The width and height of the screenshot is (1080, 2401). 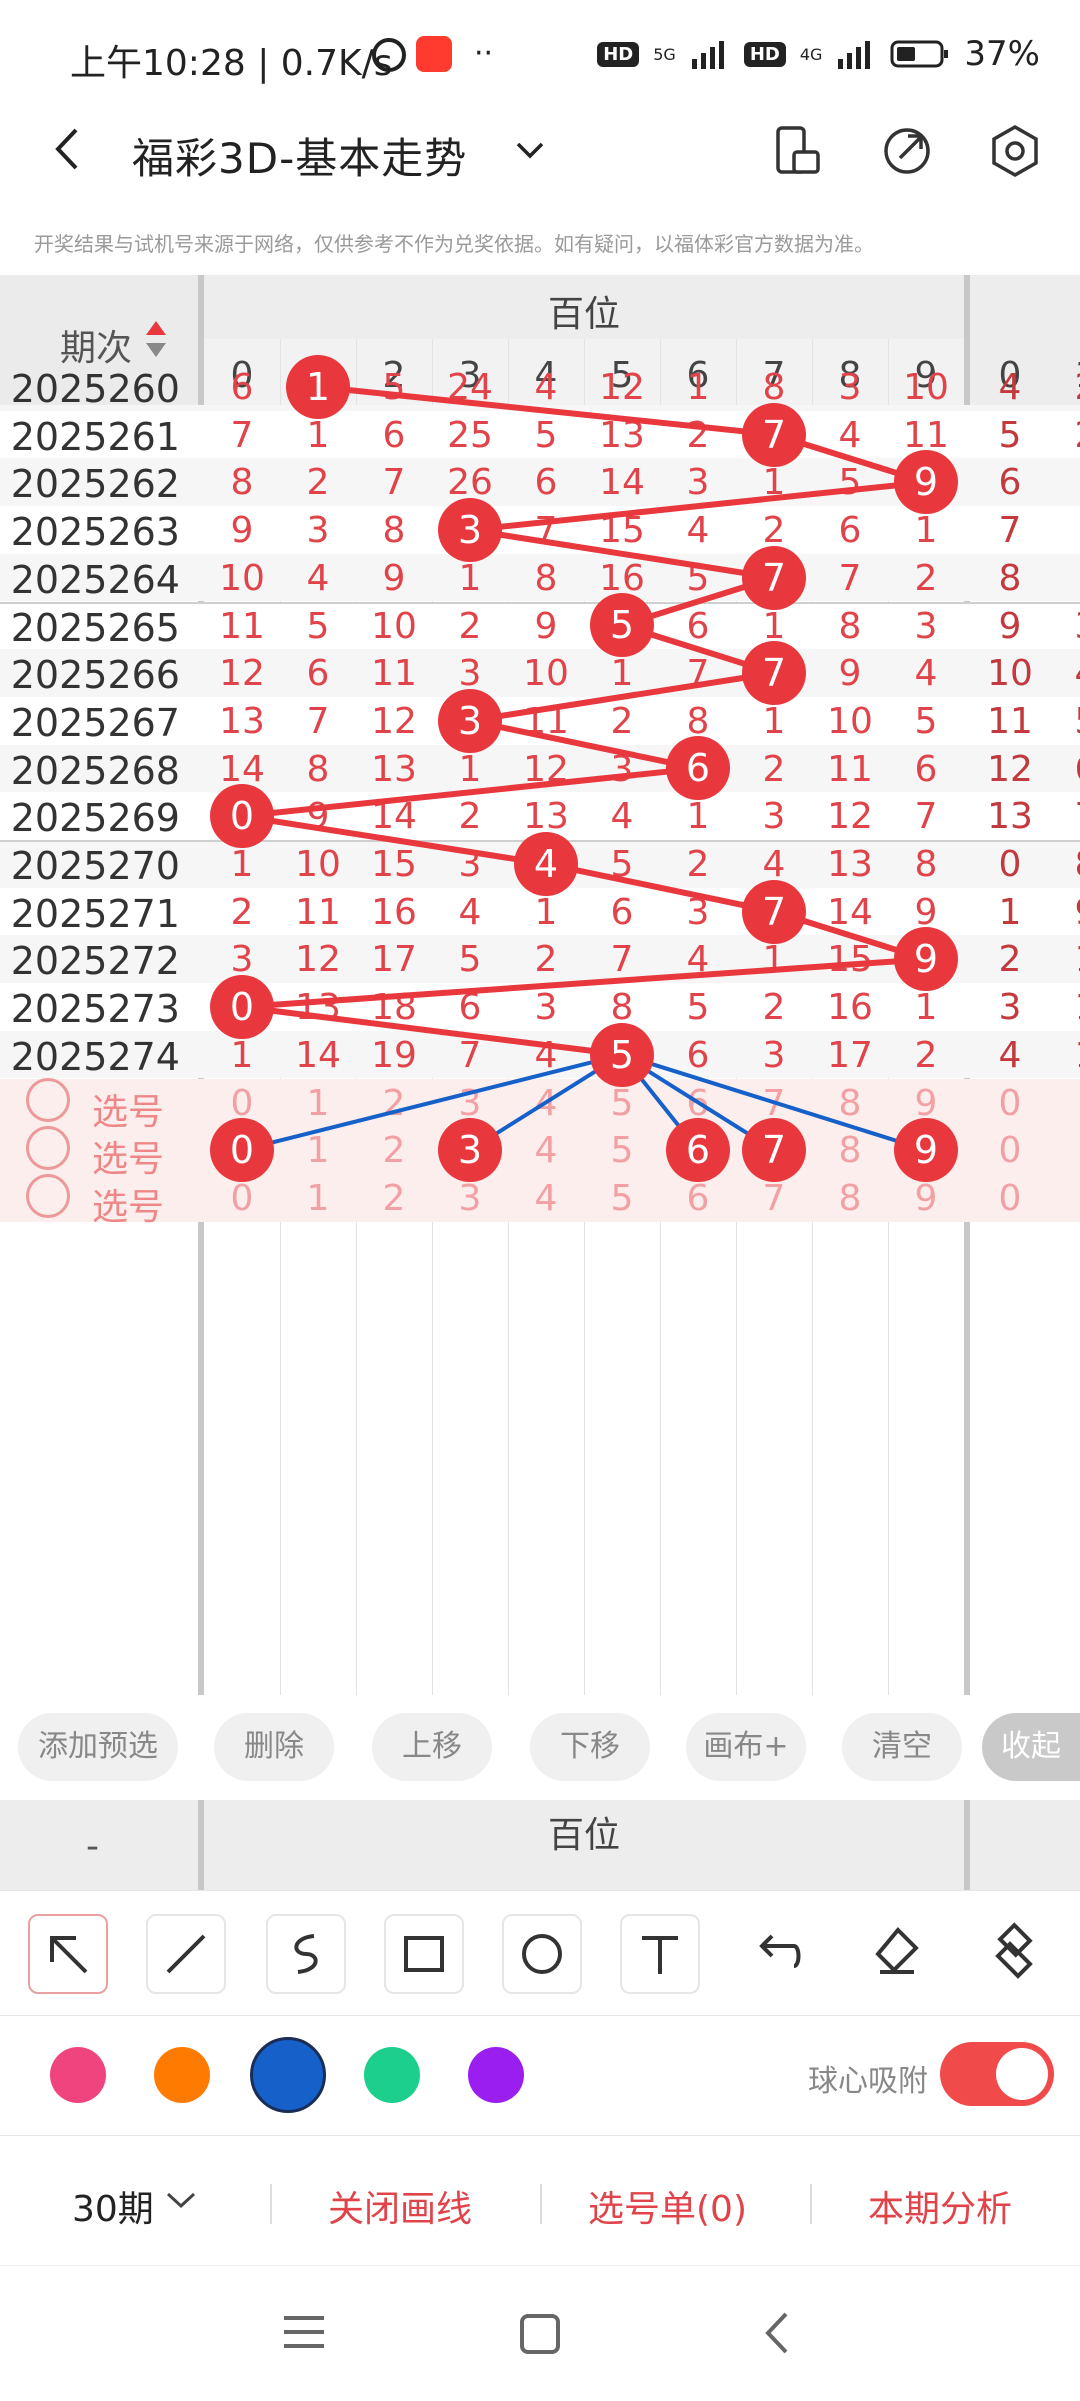 What do you see at coordinates (1002, 54) in the screenshot?
I see `battery-percent: 37%` at bounding box center [1002, 54].